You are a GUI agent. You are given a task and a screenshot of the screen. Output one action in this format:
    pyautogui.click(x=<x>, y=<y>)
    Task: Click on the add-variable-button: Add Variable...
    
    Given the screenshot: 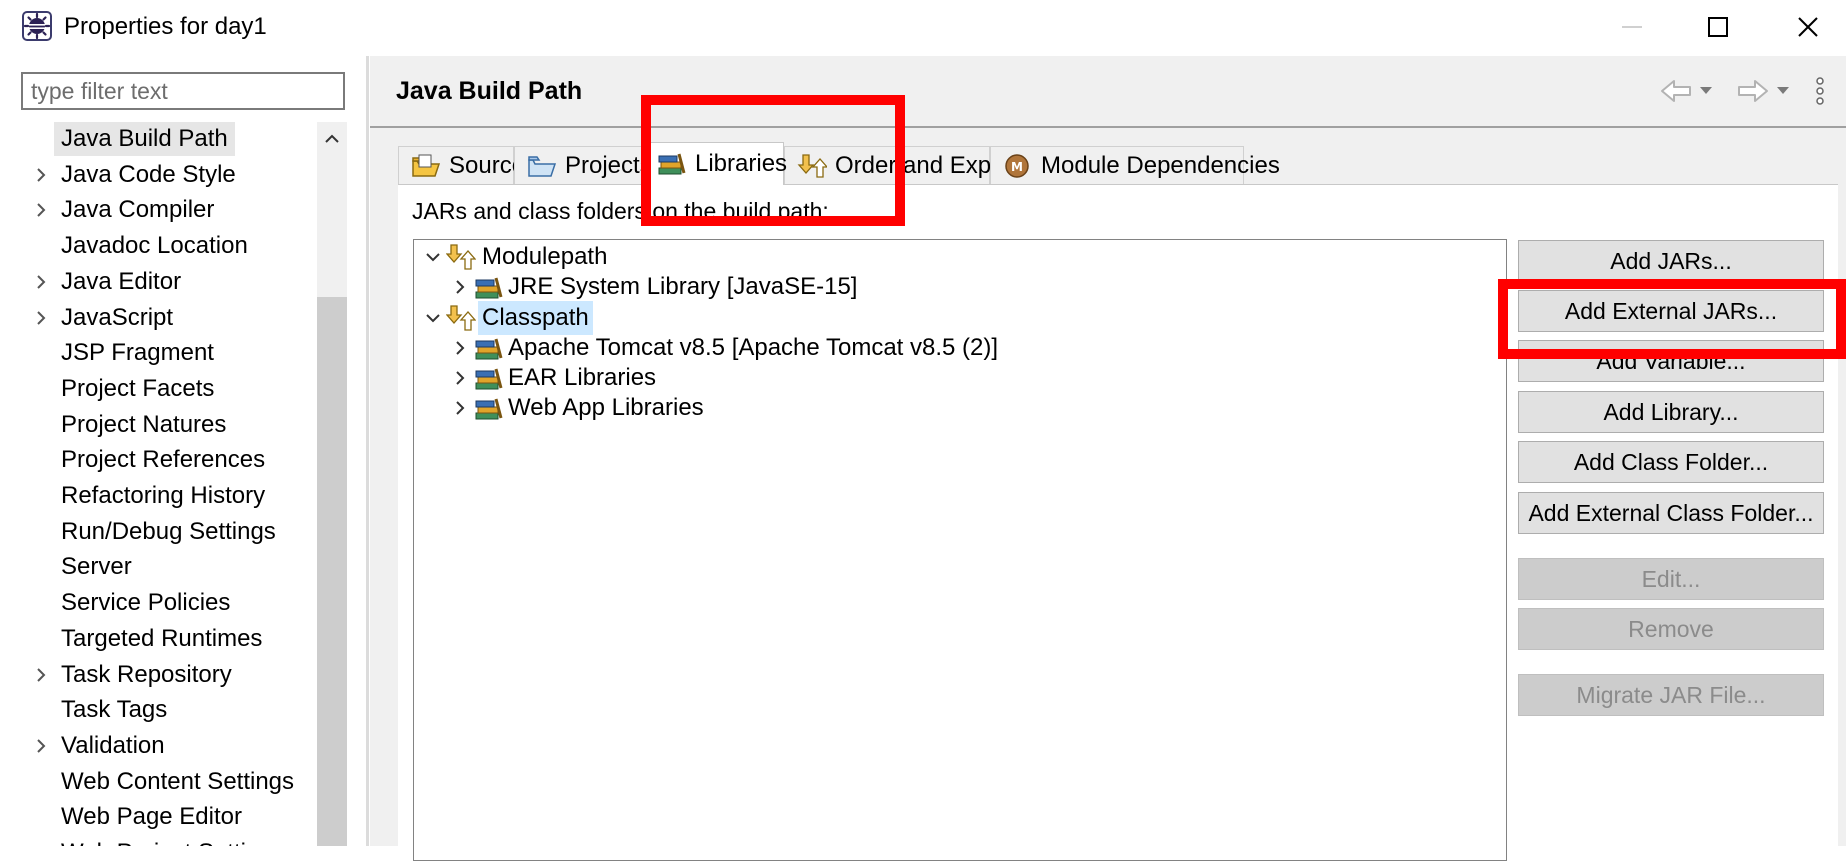 What is the action you would take?
    pyautogui.click(x=1671, y=361)
    